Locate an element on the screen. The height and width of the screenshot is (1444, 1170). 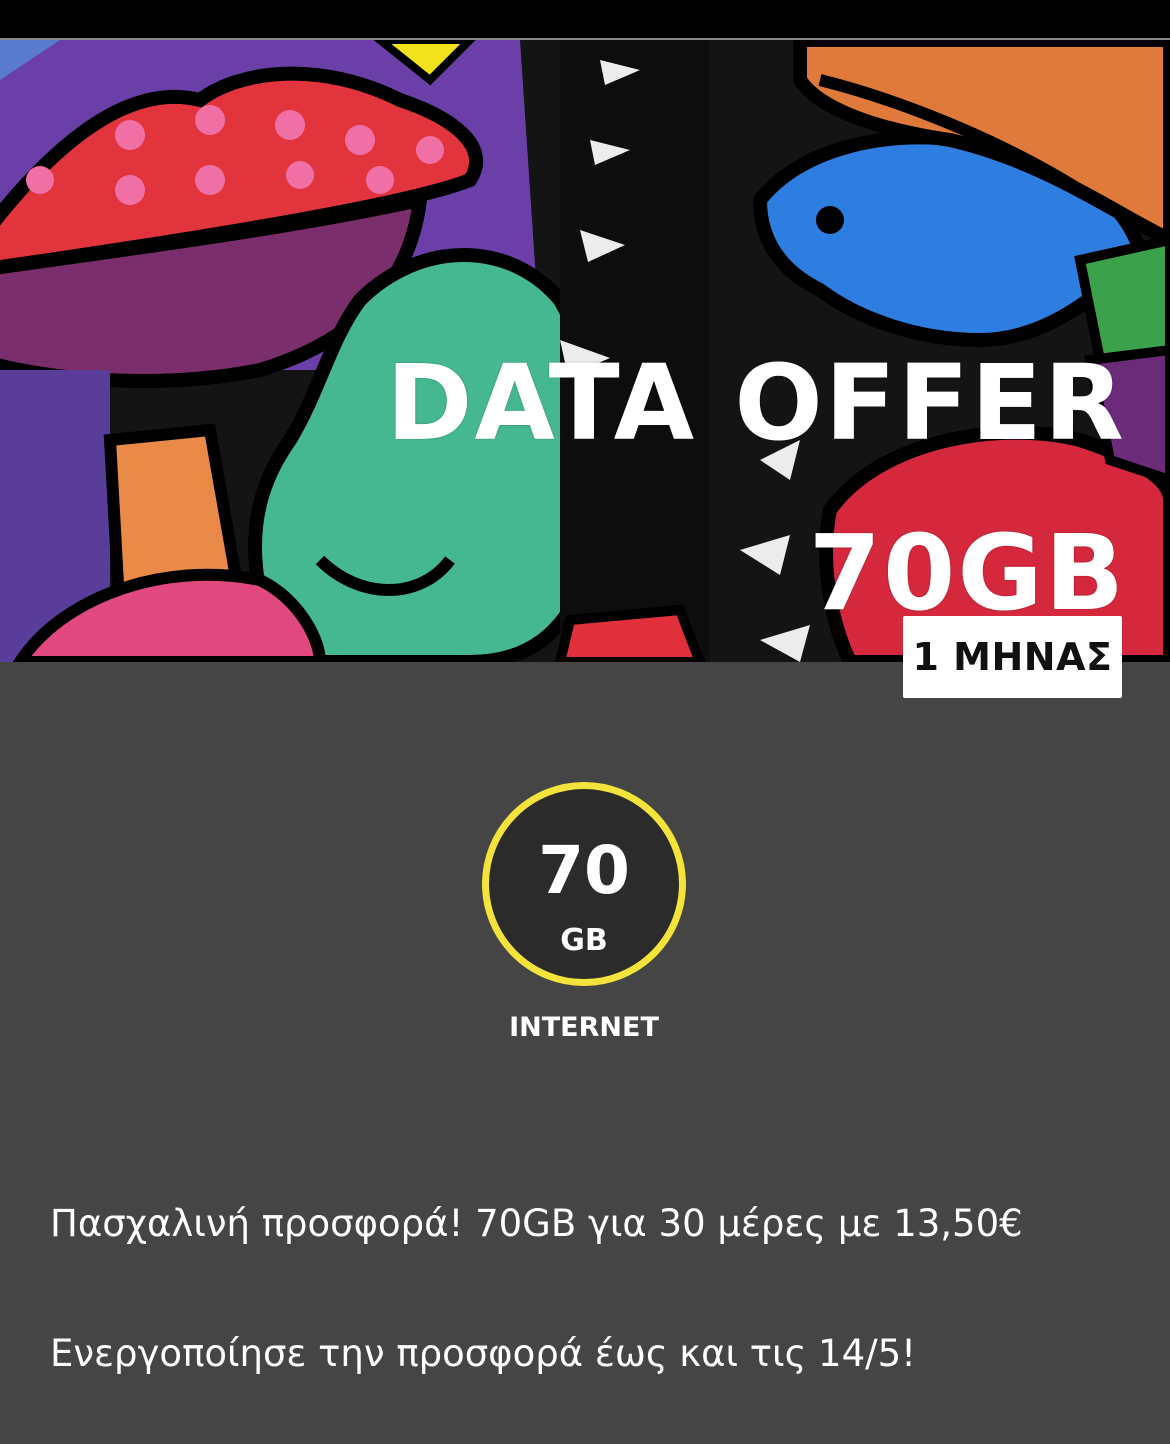
offer-title-line-1: DATA OFFER is located at coordinates (756, 403).